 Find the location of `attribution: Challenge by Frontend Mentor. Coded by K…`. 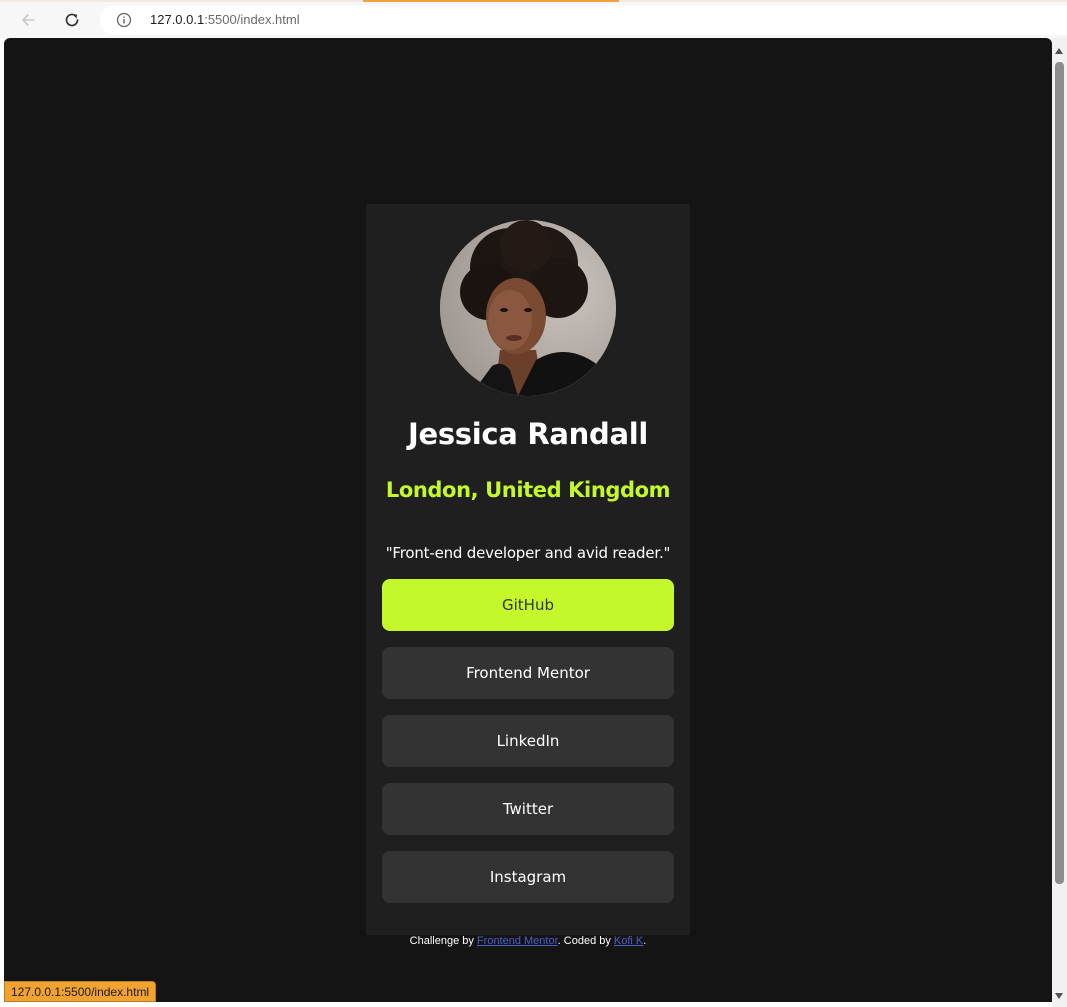

attribution: Challenge by Frontend Mentor. Coded by K… is located at coordinates (528, 941).